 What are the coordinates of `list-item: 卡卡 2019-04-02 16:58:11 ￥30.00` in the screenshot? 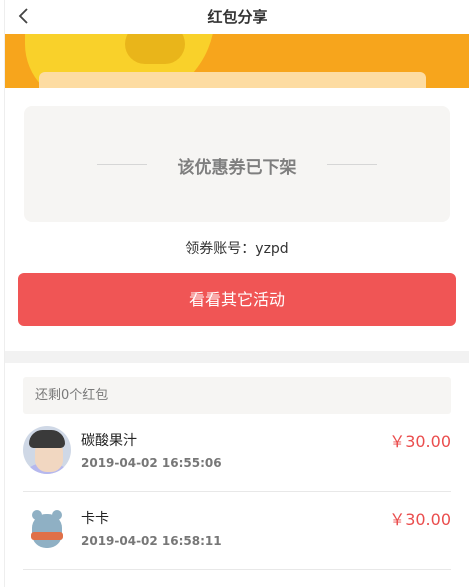 It's located at (237, 531).